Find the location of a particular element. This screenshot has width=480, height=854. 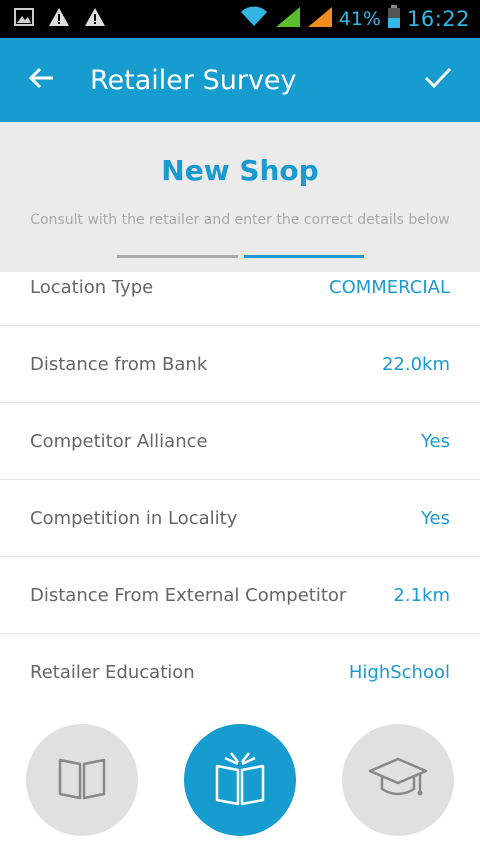

shop-title: New Shop is located at coordinates (240, 170).